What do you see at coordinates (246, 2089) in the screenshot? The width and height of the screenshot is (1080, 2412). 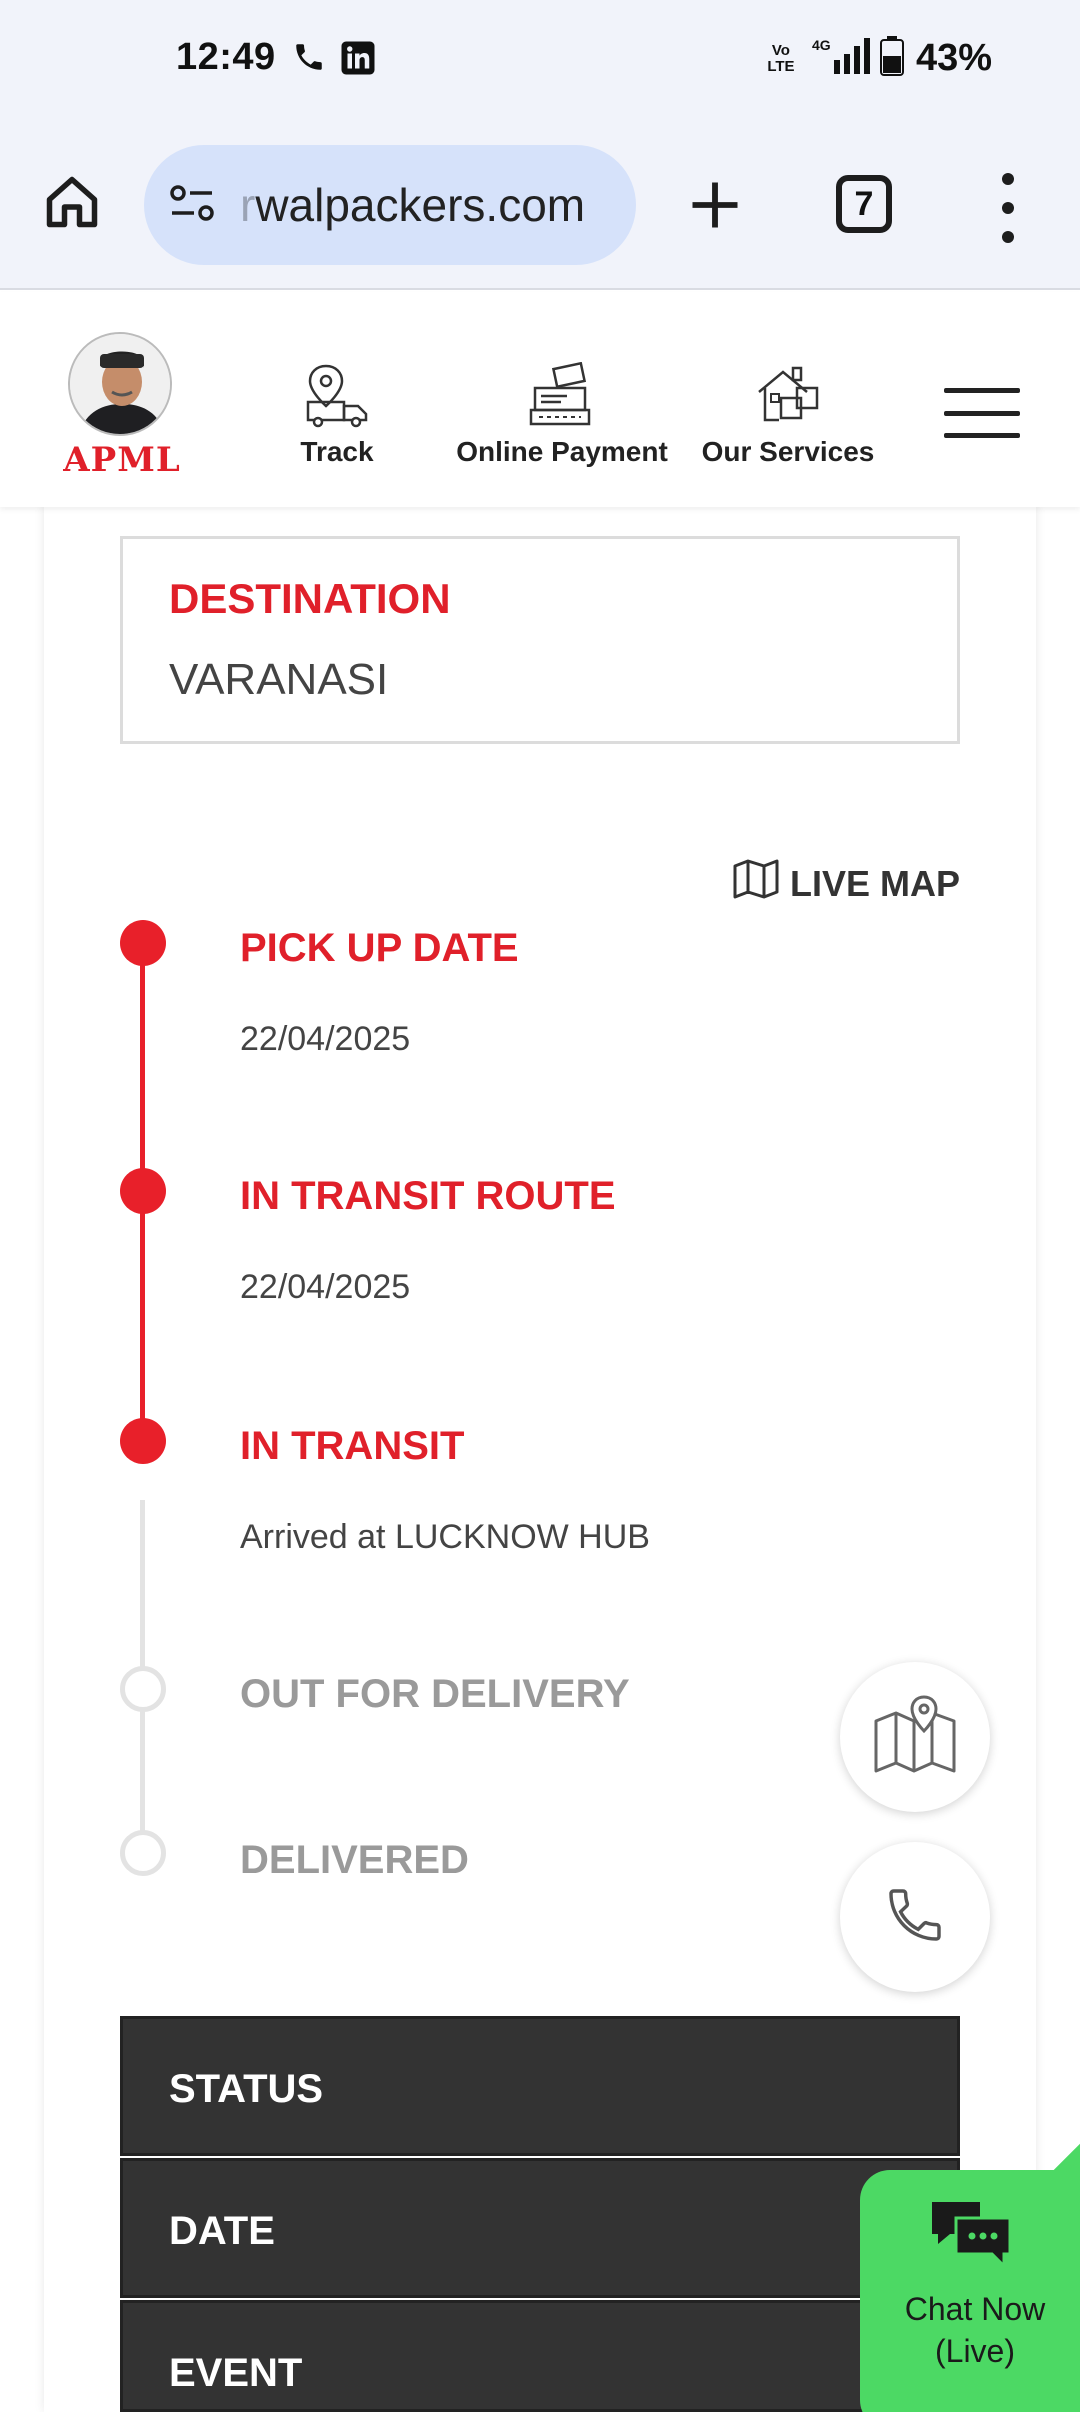 I see `table-header-cell: STATUS` at bounding box center [246, 2089].